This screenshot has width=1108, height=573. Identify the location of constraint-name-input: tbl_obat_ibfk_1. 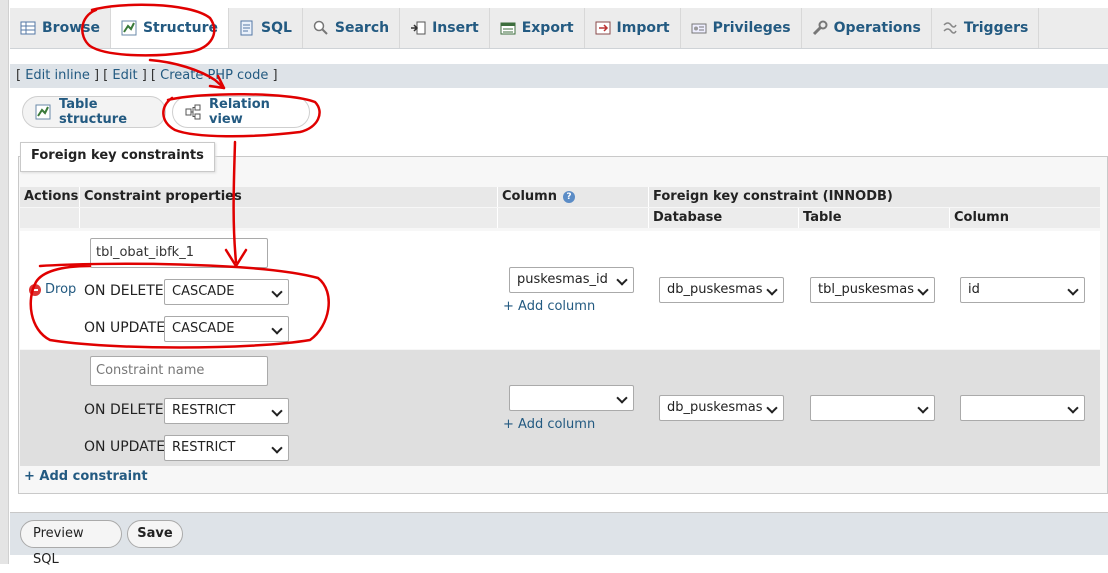
(179, 253).